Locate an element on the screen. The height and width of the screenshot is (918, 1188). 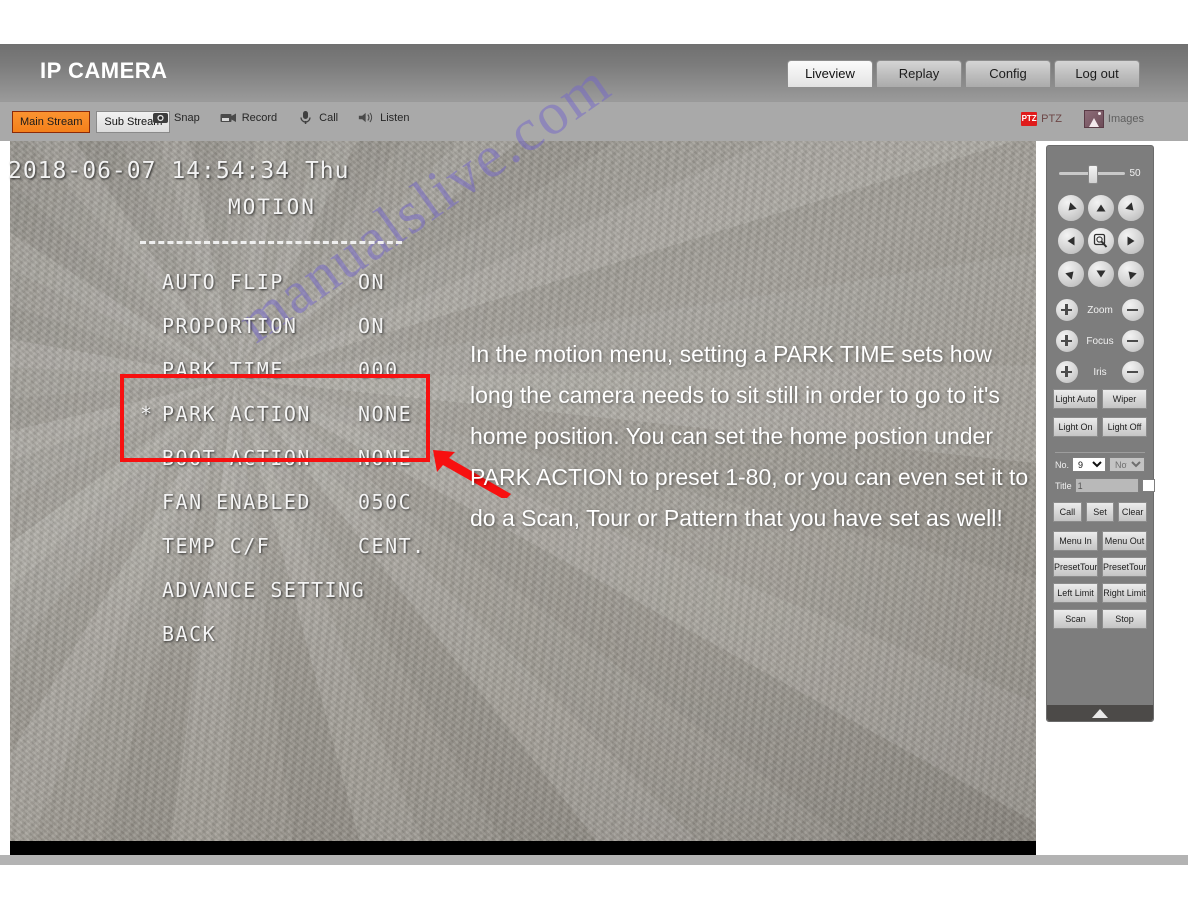
pan-down-right-button is located at coordinates (1131, 274).